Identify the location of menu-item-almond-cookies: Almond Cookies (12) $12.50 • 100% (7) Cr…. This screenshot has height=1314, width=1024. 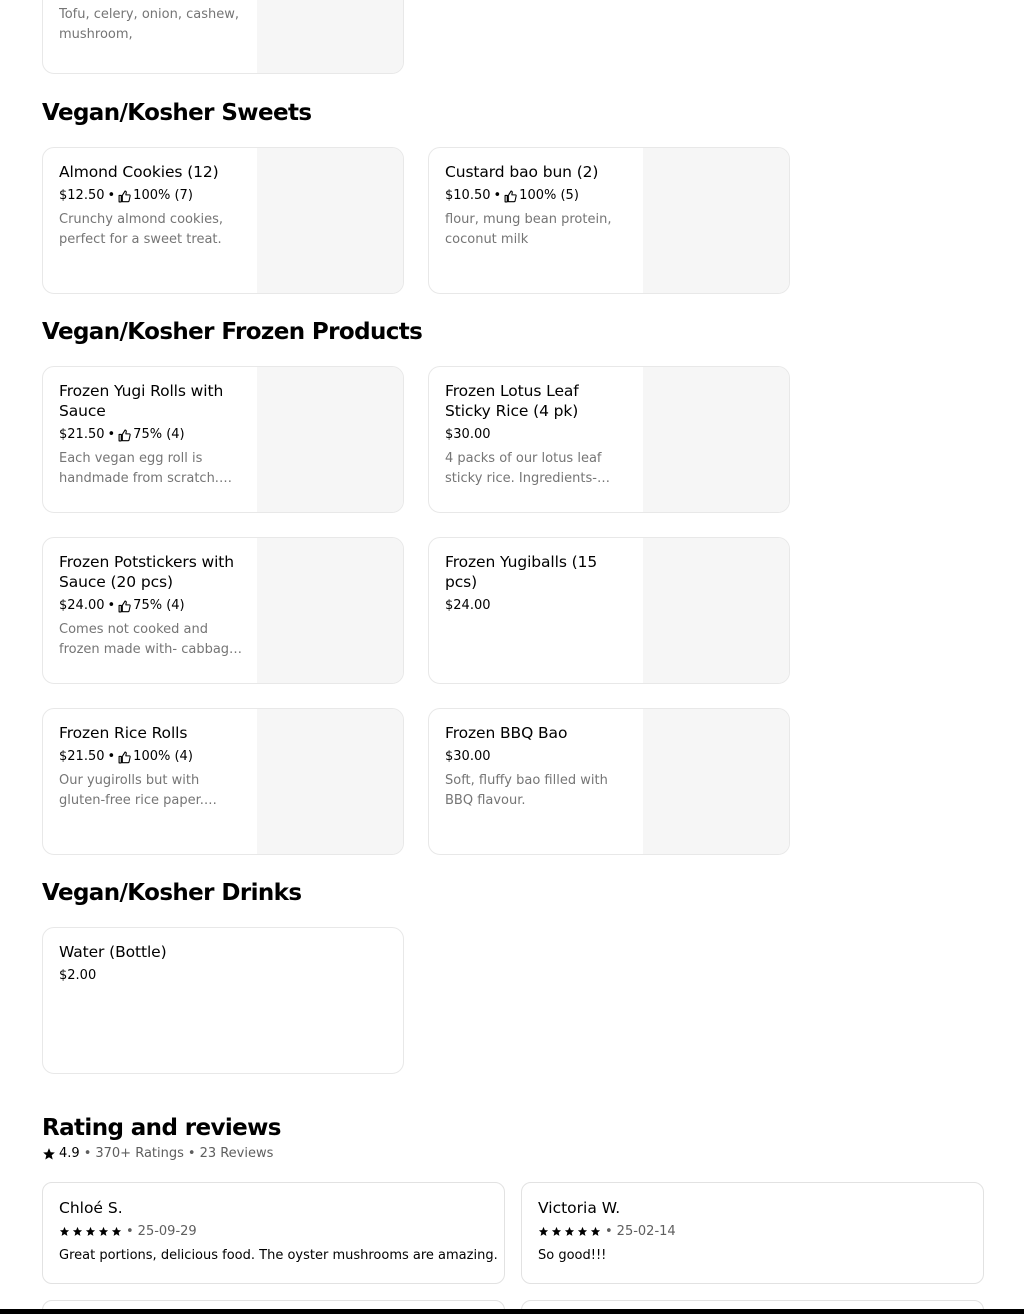
(223, 220).